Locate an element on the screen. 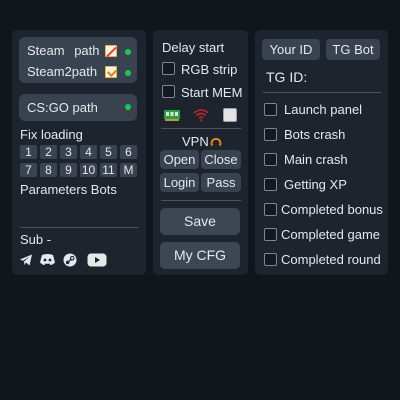 The image size is (400, 400). fix-loading-11: 11 is located at coordinates (108, 170).